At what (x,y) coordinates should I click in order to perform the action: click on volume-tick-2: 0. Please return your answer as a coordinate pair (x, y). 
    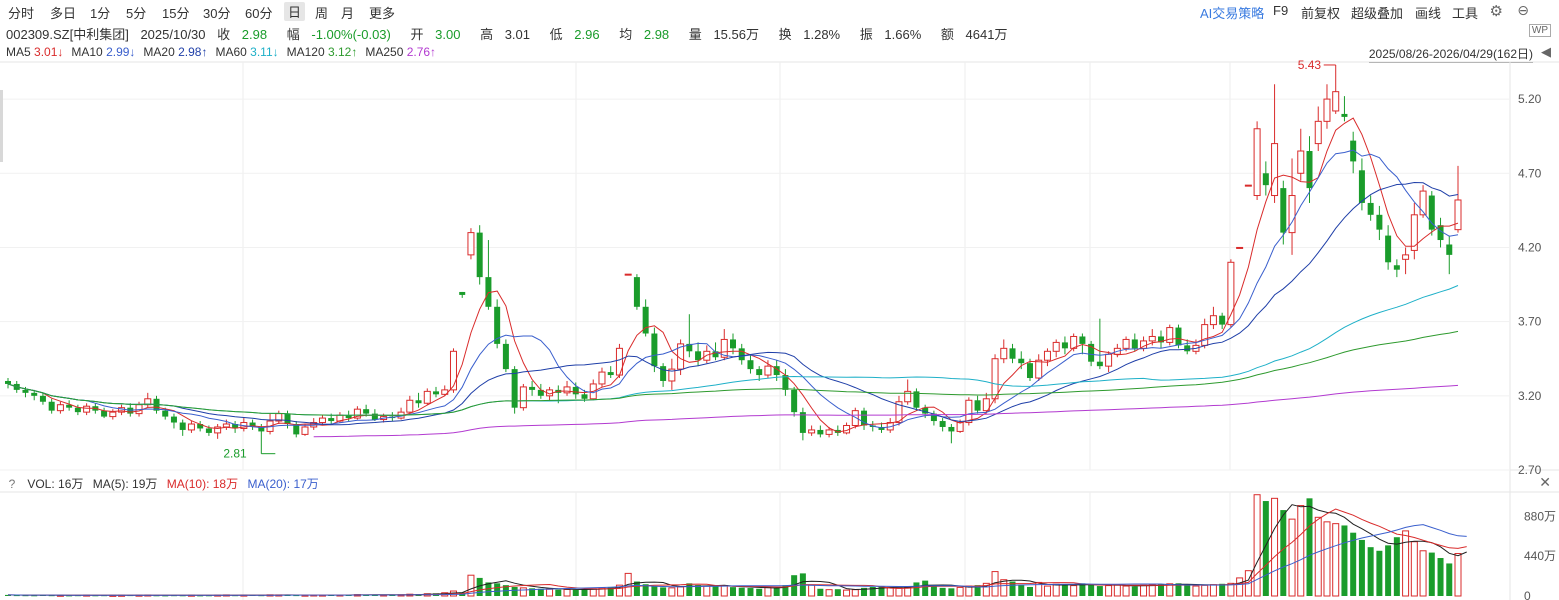
    Looking at the image, I should click on (1527, 594).